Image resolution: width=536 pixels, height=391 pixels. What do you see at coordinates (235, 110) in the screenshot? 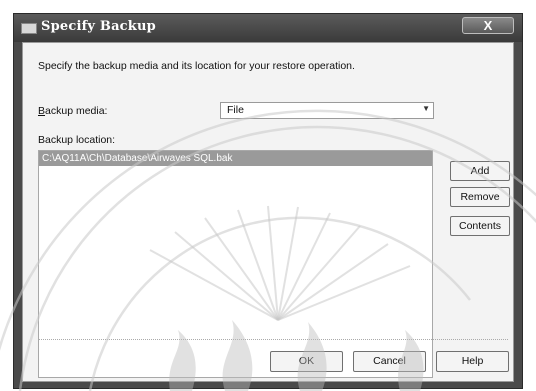
I see `backup-media-value: File` at bounding box center [235, 110].